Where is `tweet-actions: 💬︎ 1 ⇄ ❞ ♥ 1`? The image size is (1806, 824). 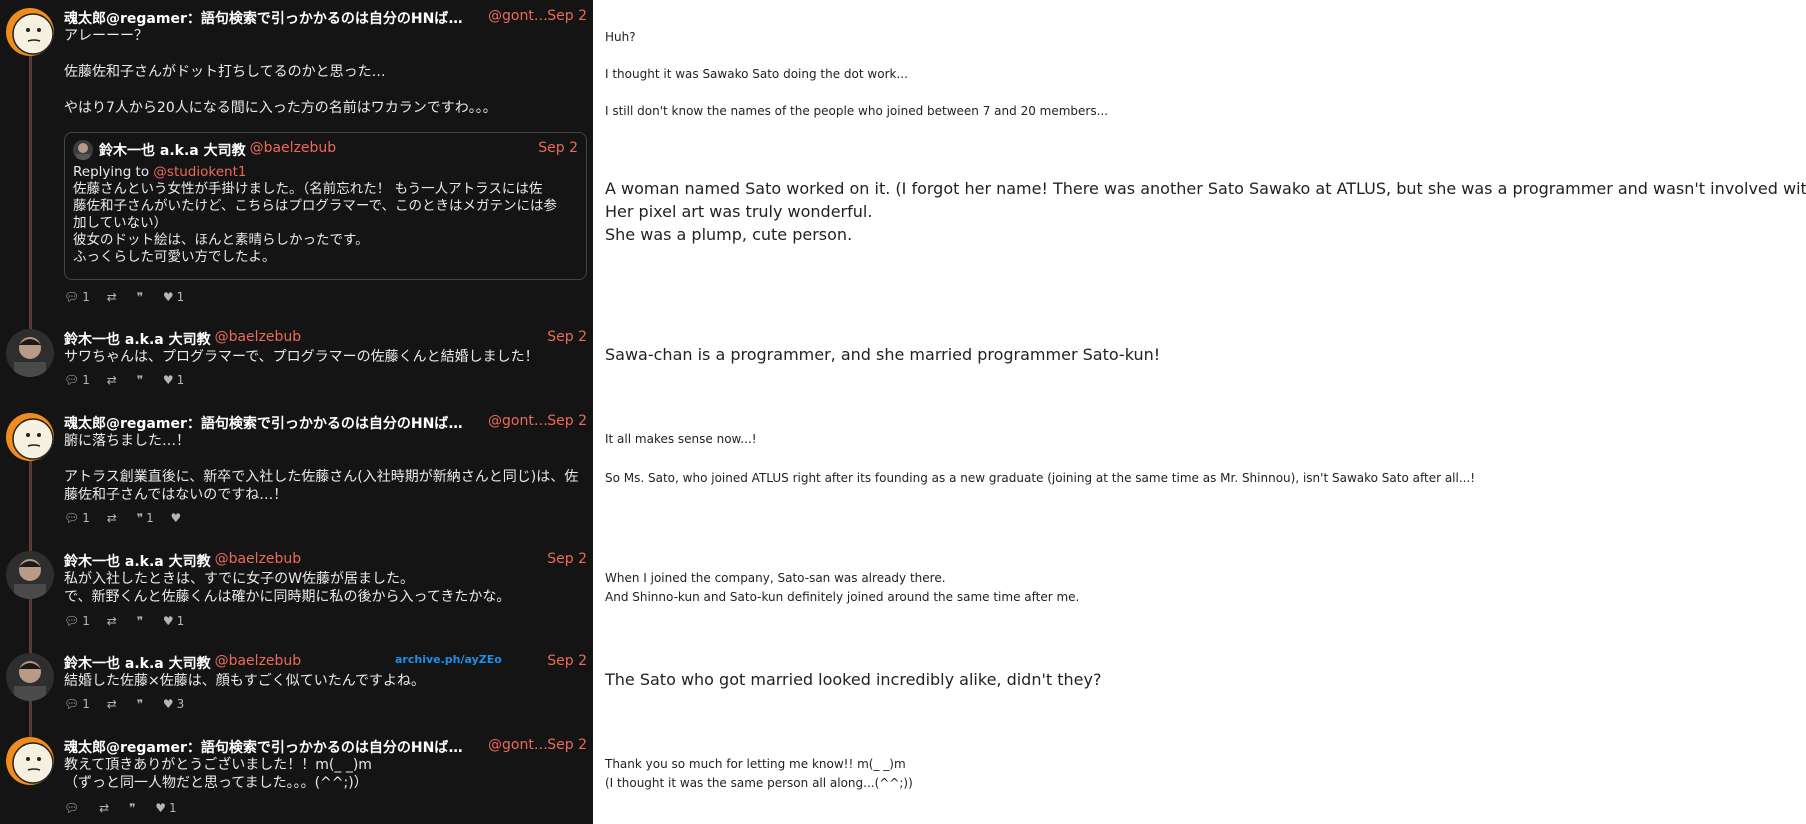 tweet-actions: 💬︎ 1 ⇄ ❞ ♥ 1 is located at coordinates (130, 621).